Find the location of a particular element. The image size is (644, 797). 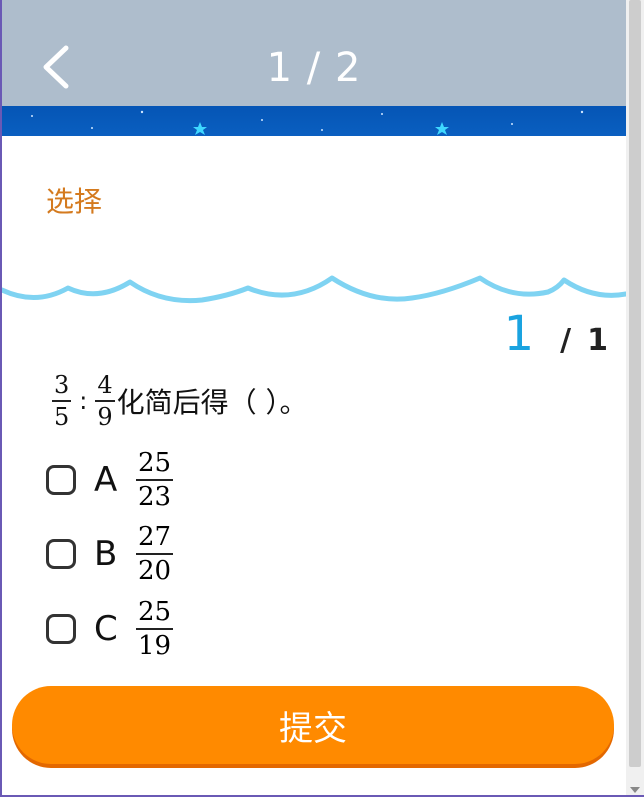

question-text: 3 5 : 4 9 化简后得（ ）。 is located at coordinates (179, 401).